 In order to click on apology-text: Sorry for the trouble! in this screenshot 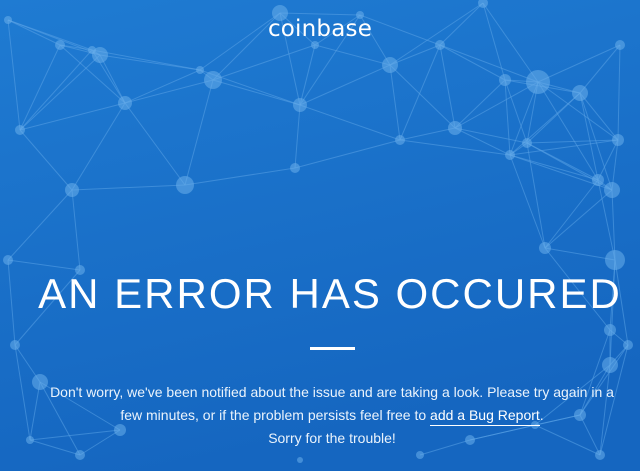, I will do `click(332, 438)`.